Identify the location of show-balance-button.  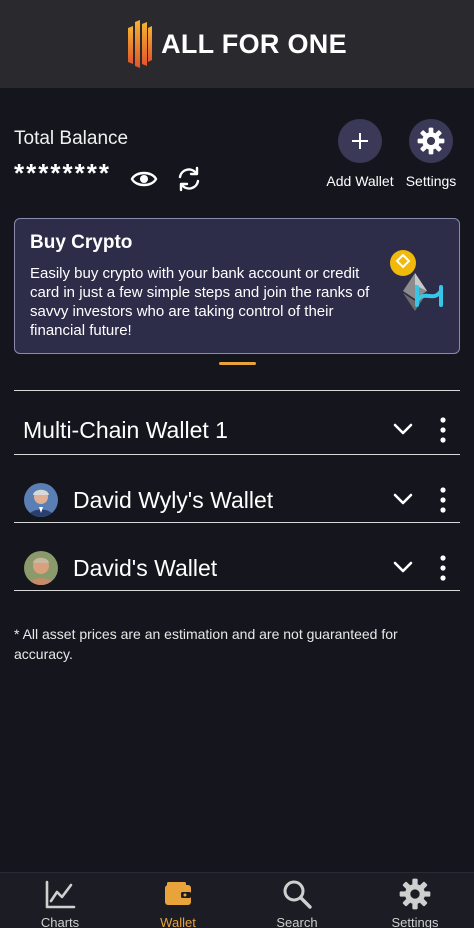
(144, 179).